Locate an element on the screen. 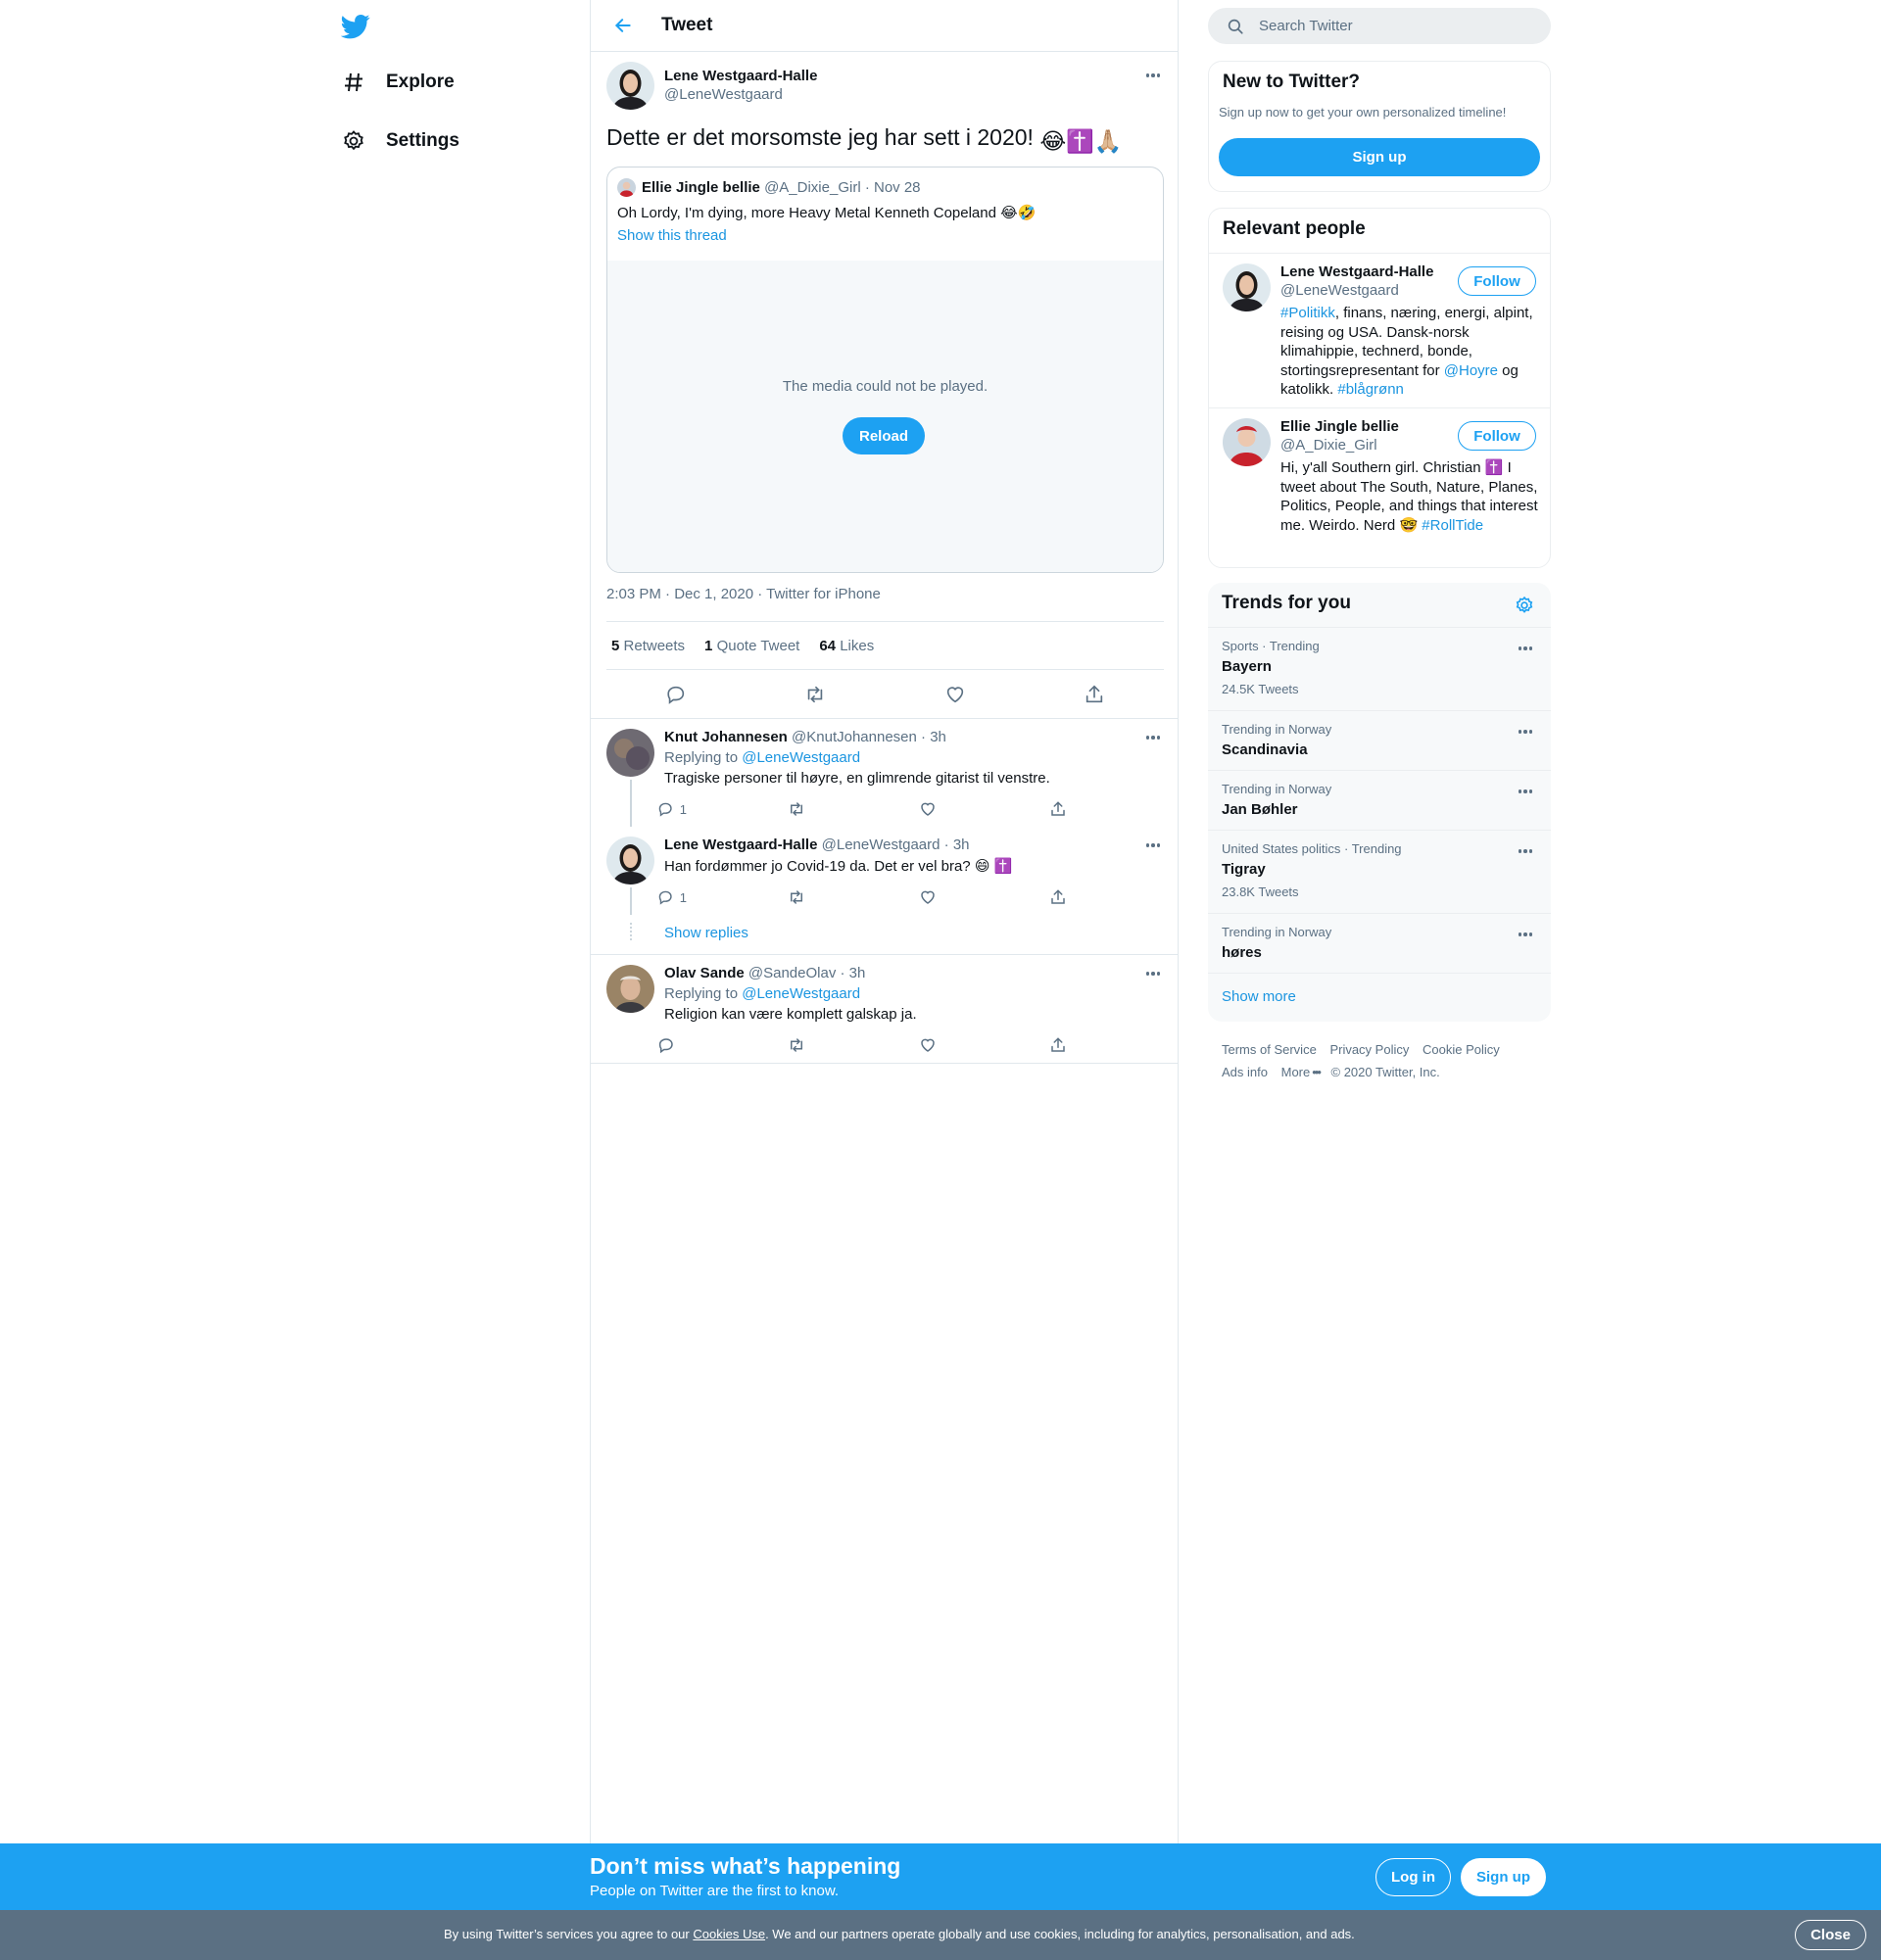  nav-explore: Explore is located at coordinates (398, 82).